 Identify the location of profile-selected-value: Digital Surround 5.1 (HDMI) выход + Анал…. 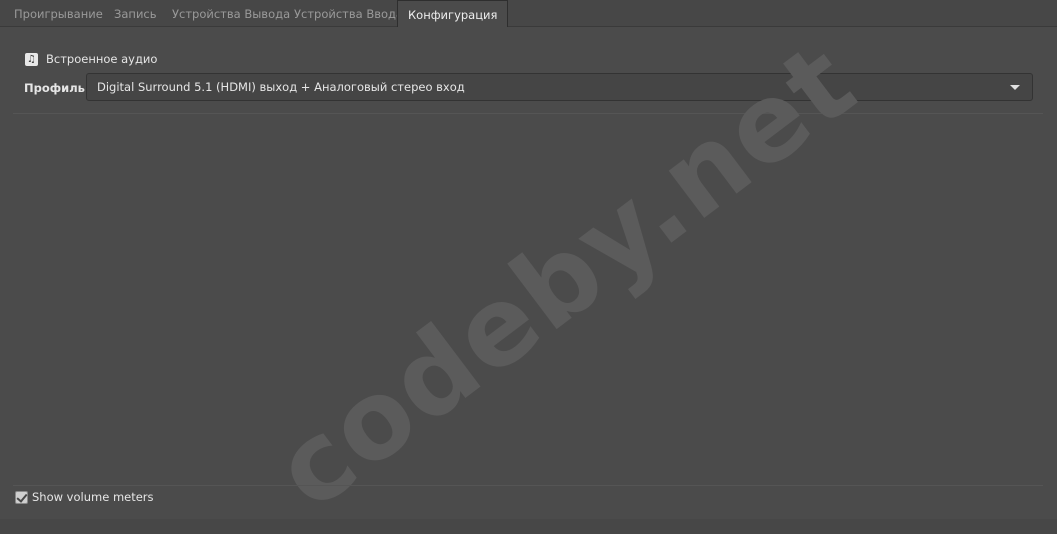
(281, 87).